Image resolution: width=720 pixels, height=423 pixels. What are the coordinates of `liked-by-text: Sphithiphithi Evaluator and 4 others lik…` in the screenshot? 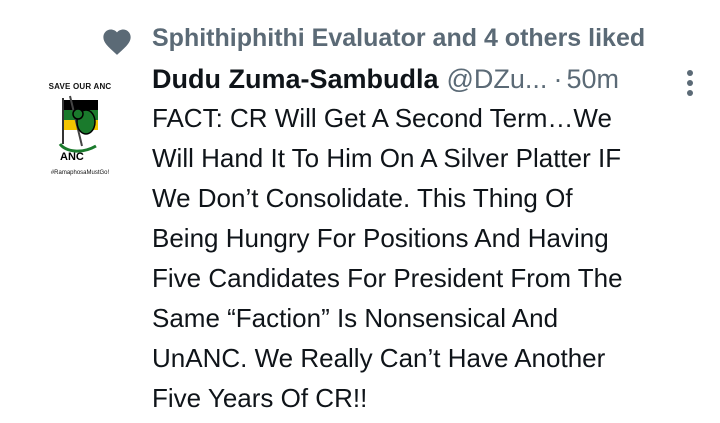 It's located at (398, 38).